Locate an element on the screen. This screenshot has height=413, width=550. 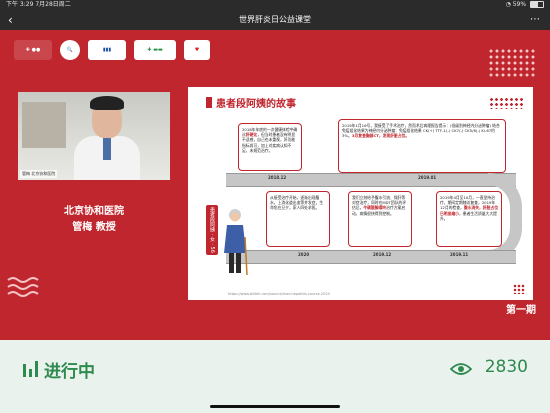
live-status: 进行中 is located at coordinates (69, 372).